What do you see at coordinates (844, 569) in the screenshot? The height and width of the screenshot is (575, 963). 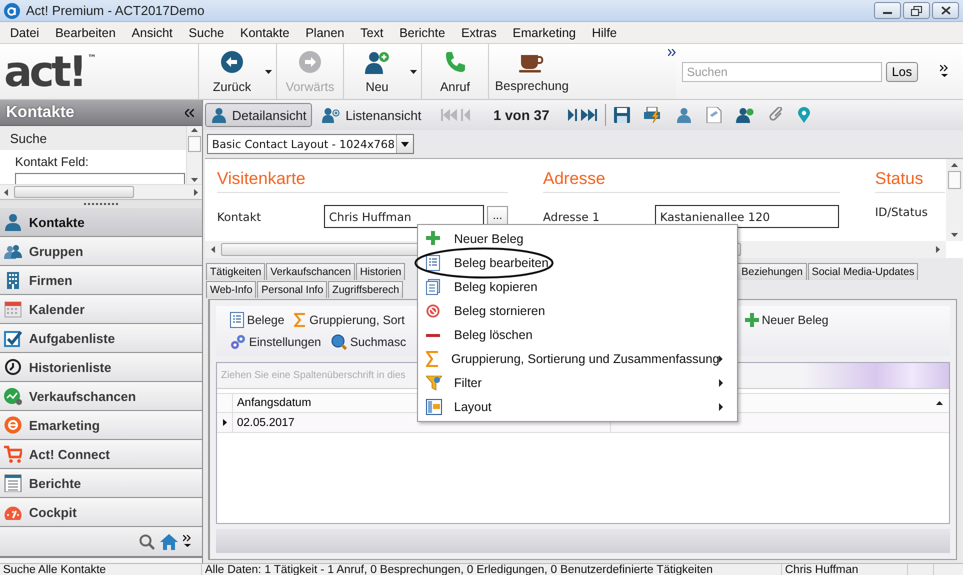 I see `status-text: Chris Huffman` at bounding box center [844, 569].